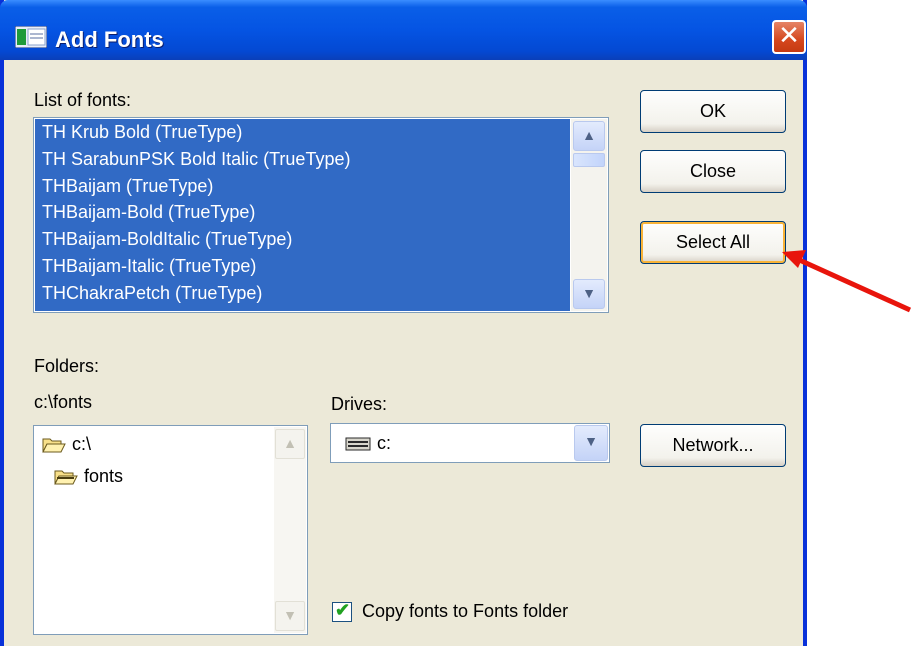 This screenshot has width=915, height=646. What do you see at coordinates (290, 530) in the screenshot?
I see `folder-tree-scrollbar: ▲ ▼` at bounding box center [290, 530].